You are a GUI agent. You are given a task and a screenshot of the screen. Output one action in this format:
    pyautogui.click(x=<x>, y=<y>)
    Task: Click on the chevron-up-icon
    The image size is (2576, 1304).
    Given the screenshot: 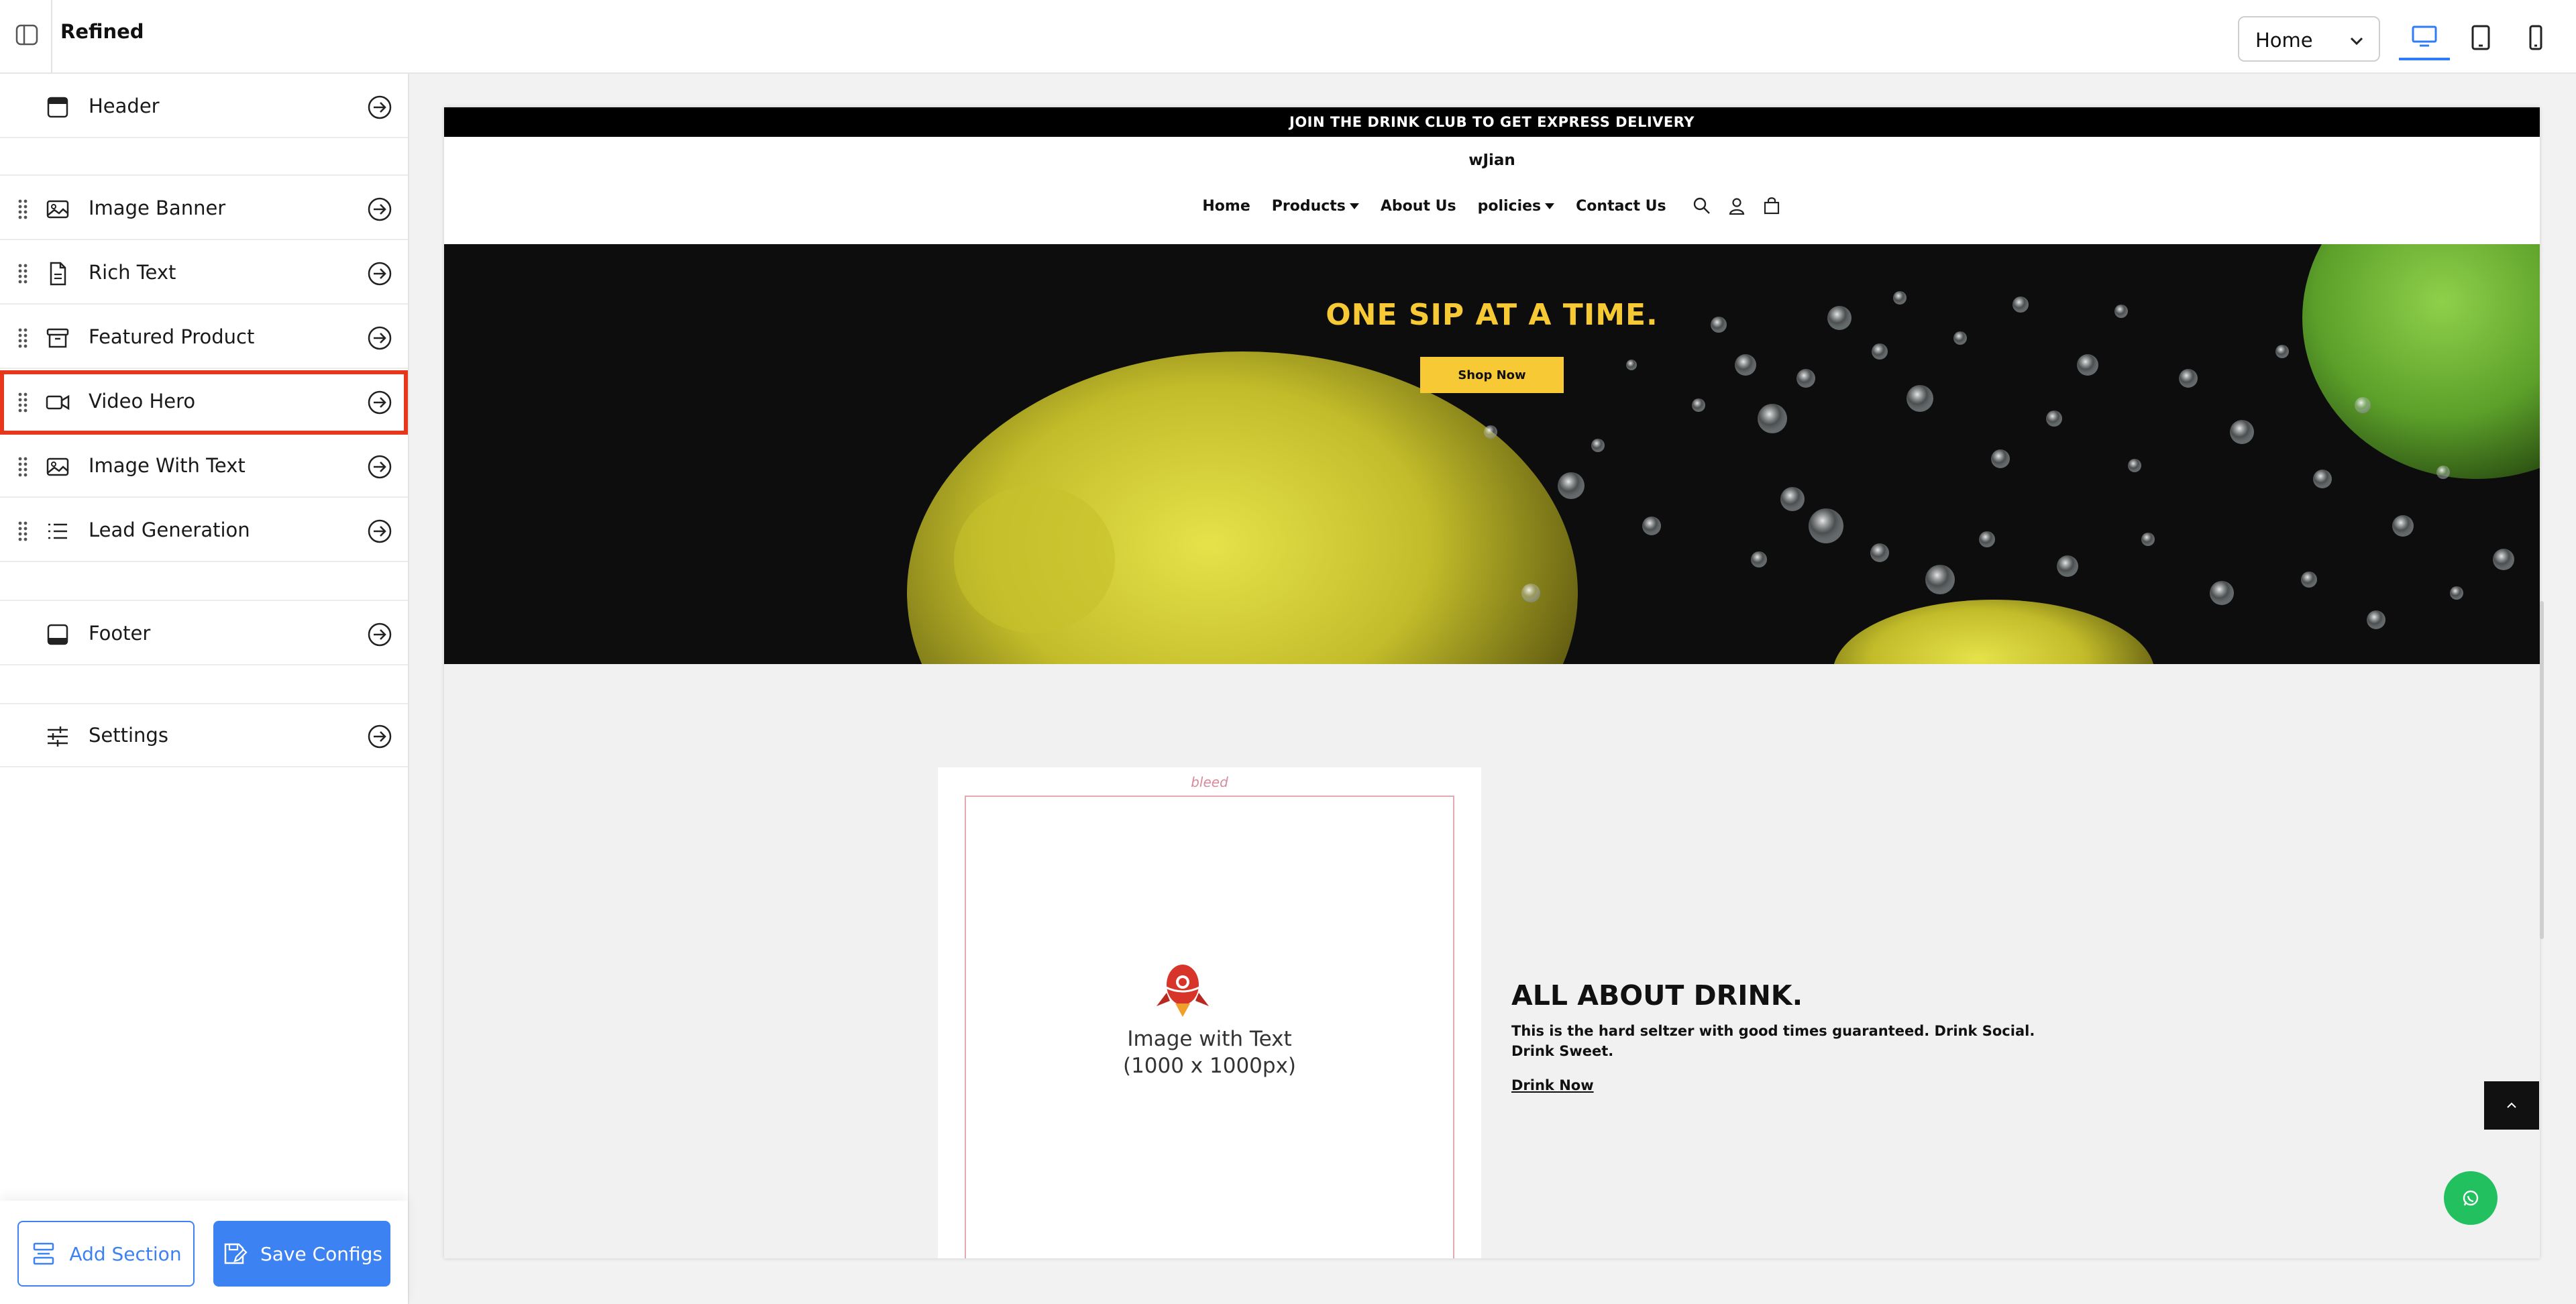 What is the action you would take?
    pyautogui.click(x=2511, y=1105)
    